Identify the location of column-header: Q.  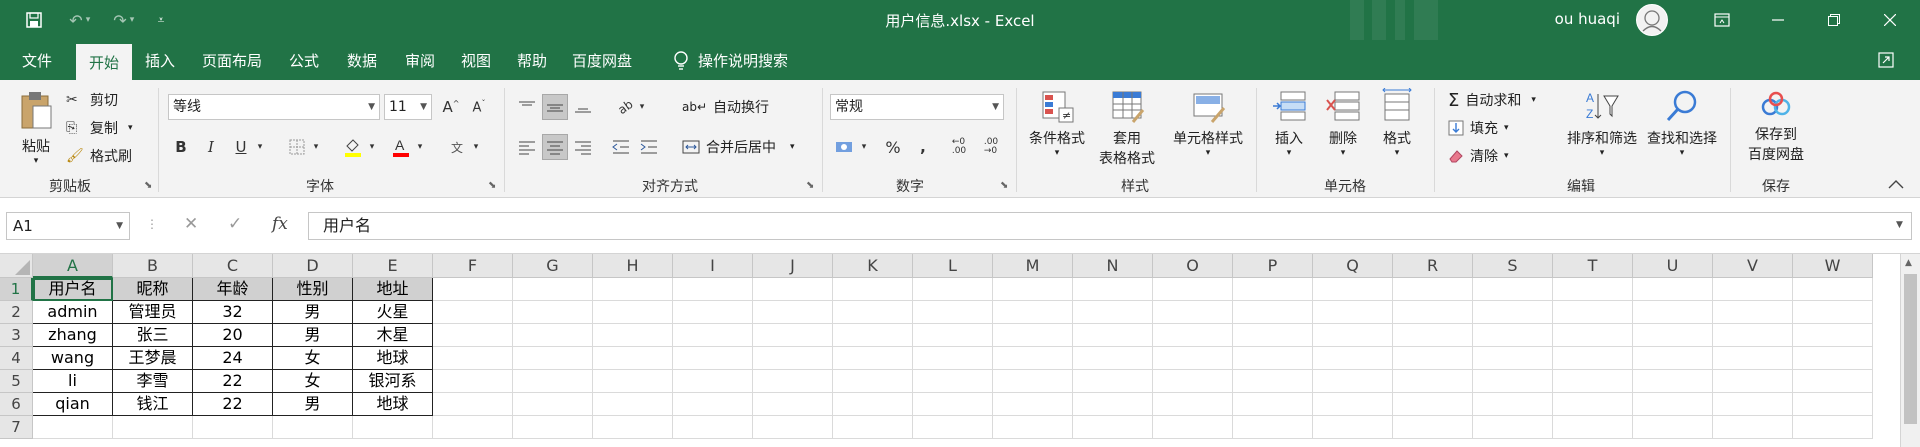
(1353, 266).